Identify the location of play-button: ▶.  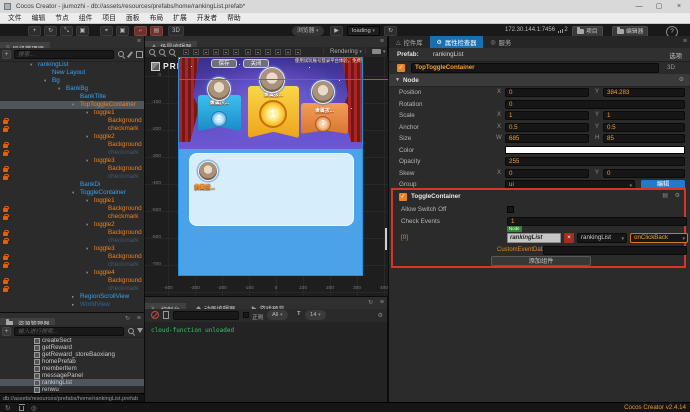
(336, 31).